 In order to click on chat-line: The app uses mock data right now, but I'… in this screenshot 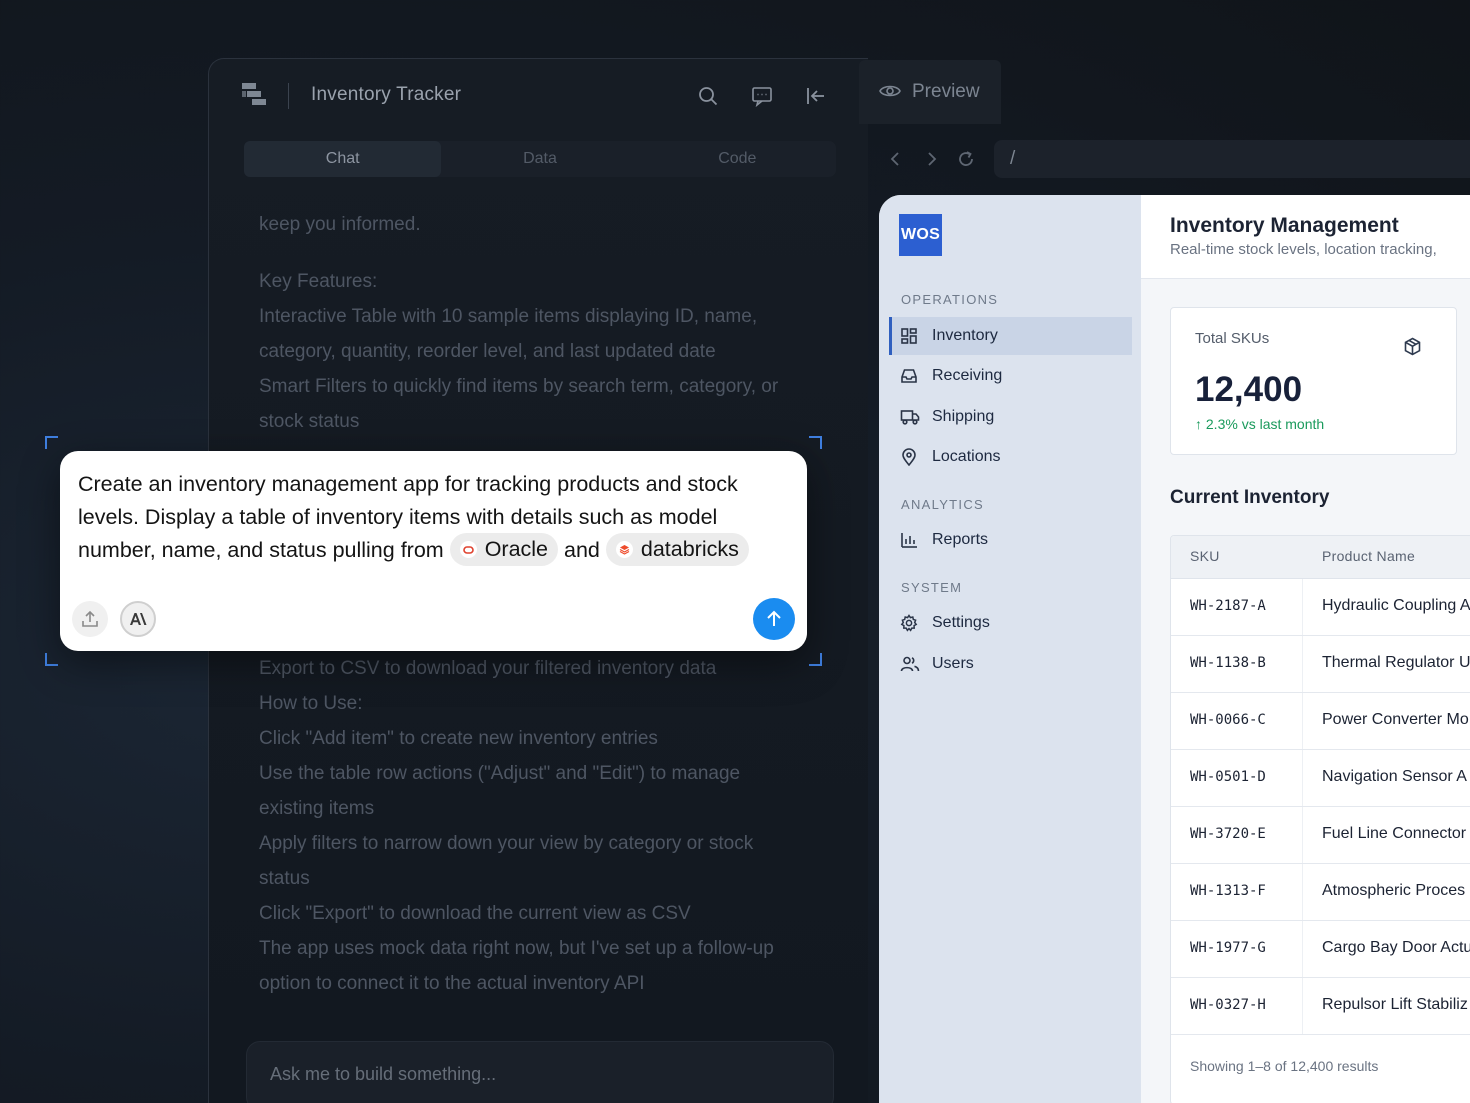, I will do `click(516, 948)`.